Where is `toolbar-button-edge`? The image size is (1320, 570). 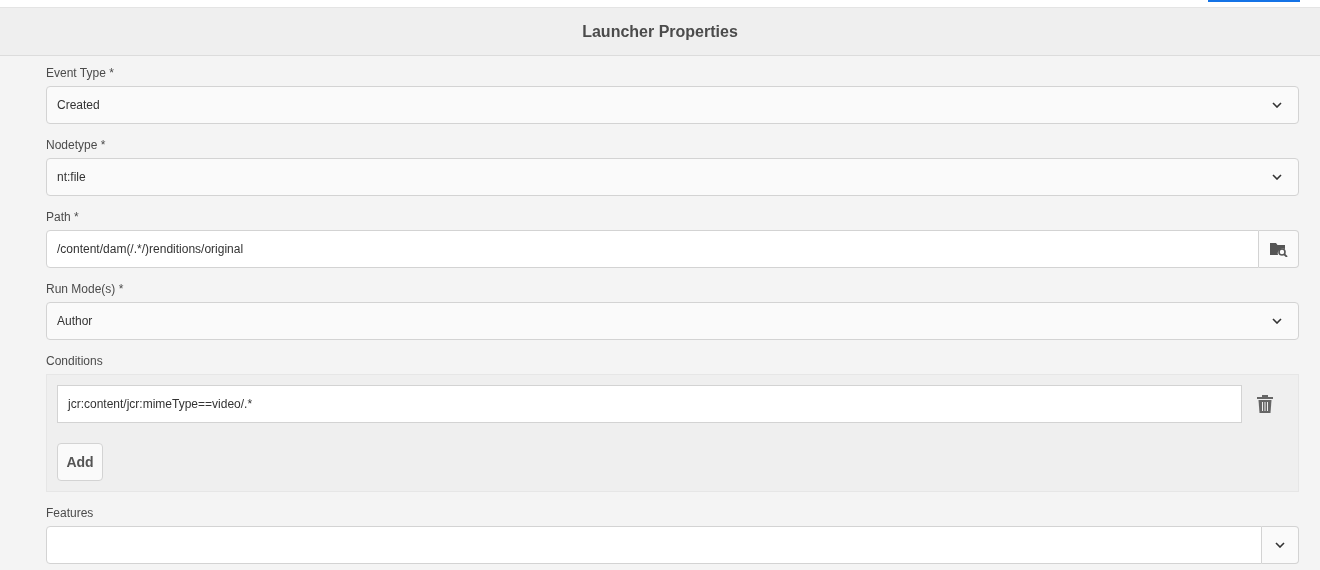 toolbar-button-edge is located at coordinates (1254, 1).